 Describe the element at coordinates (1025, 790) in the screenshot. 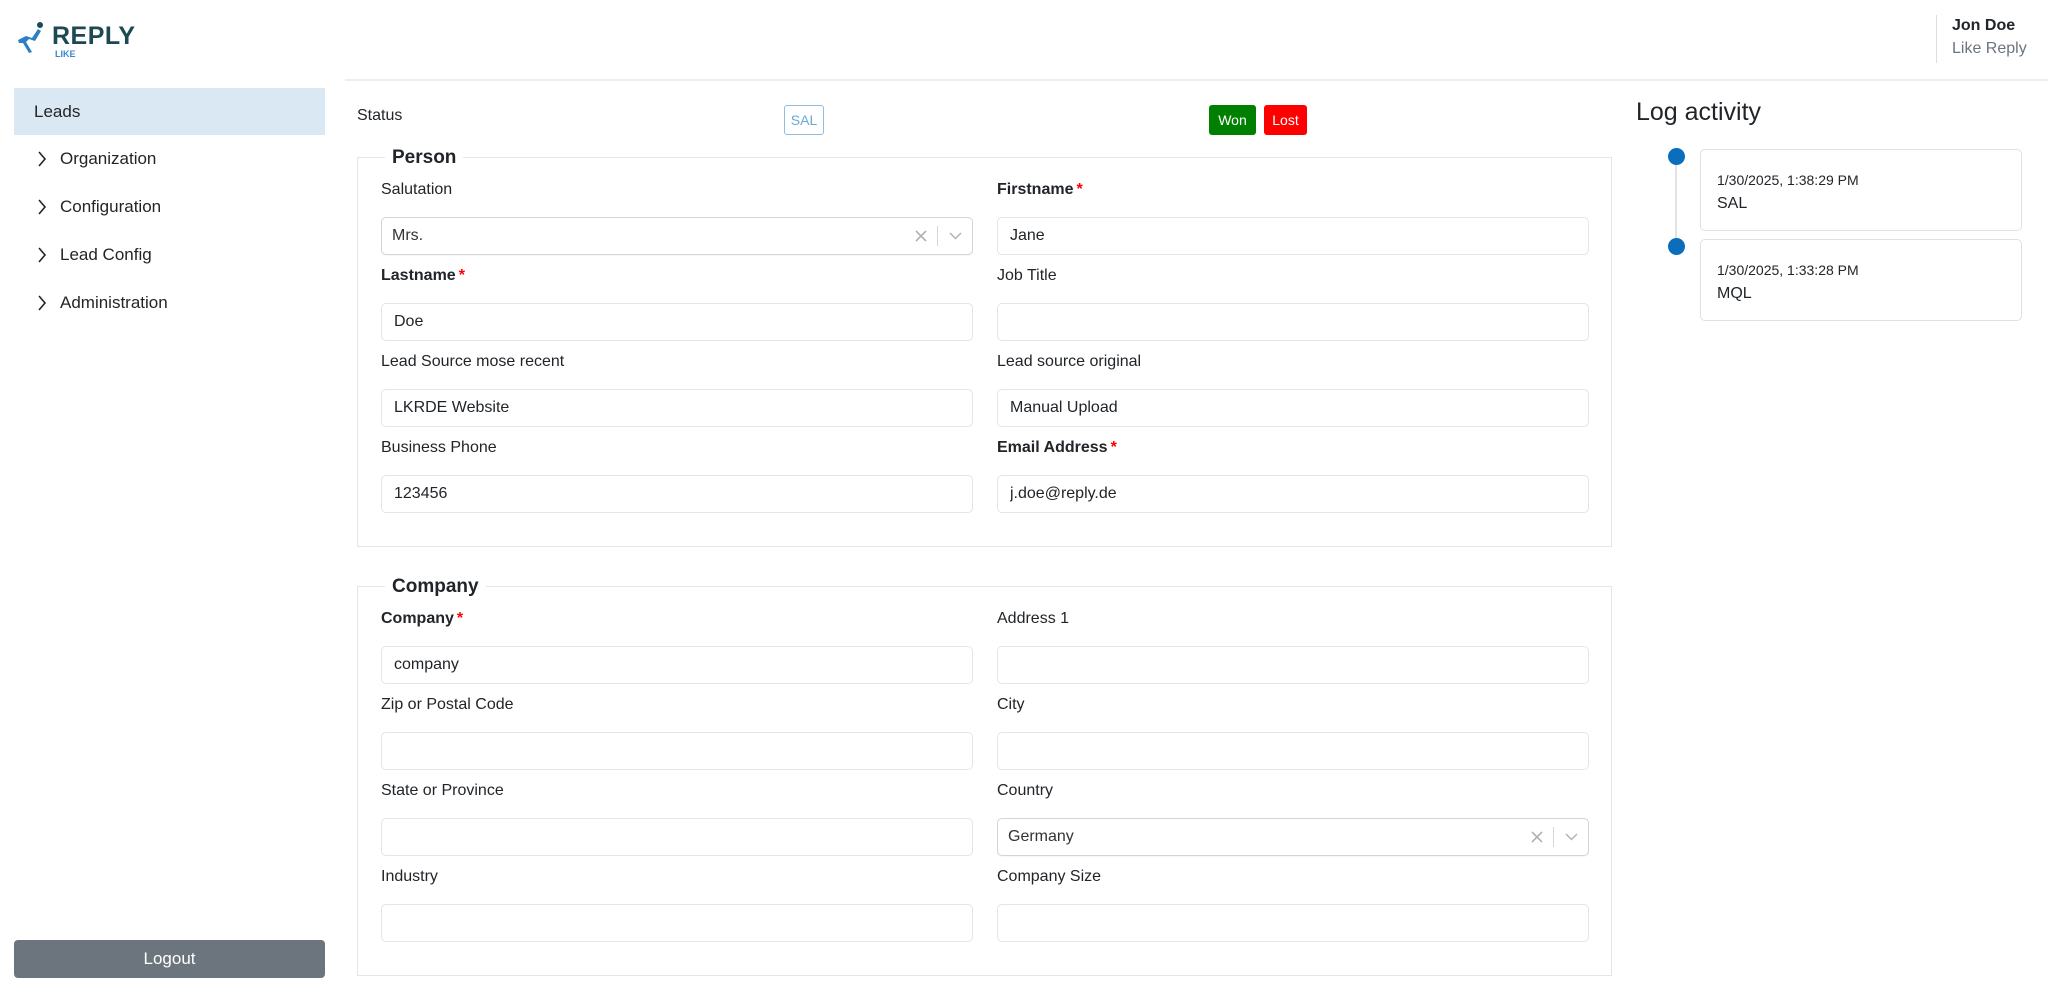

I see `country-label: Country` at that location.